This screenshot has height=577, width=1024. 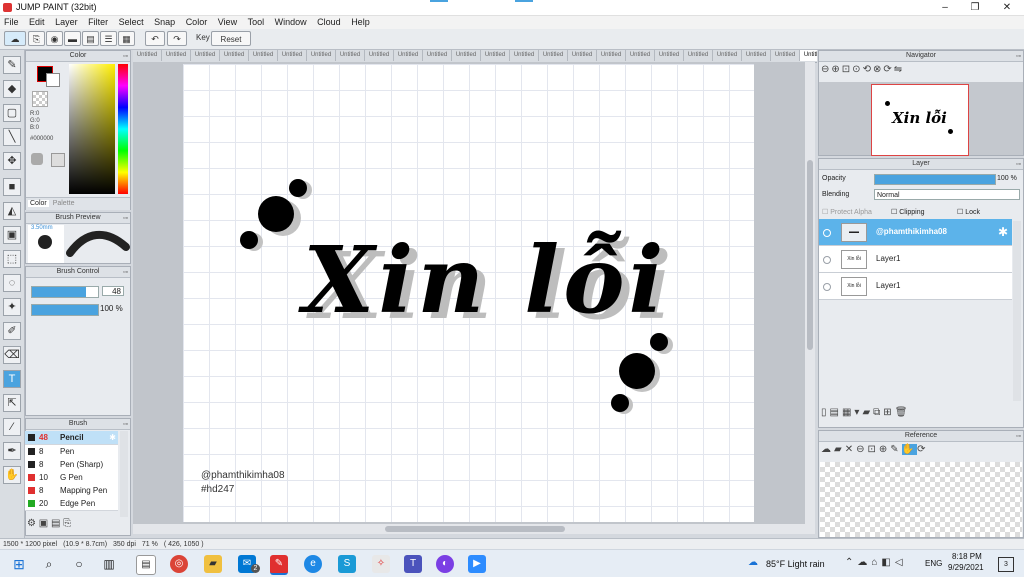 What do you see at coordinates (12, 283) in the screenshot?
I see `lasso-icon: ◌` at bounding box center [12, 283].